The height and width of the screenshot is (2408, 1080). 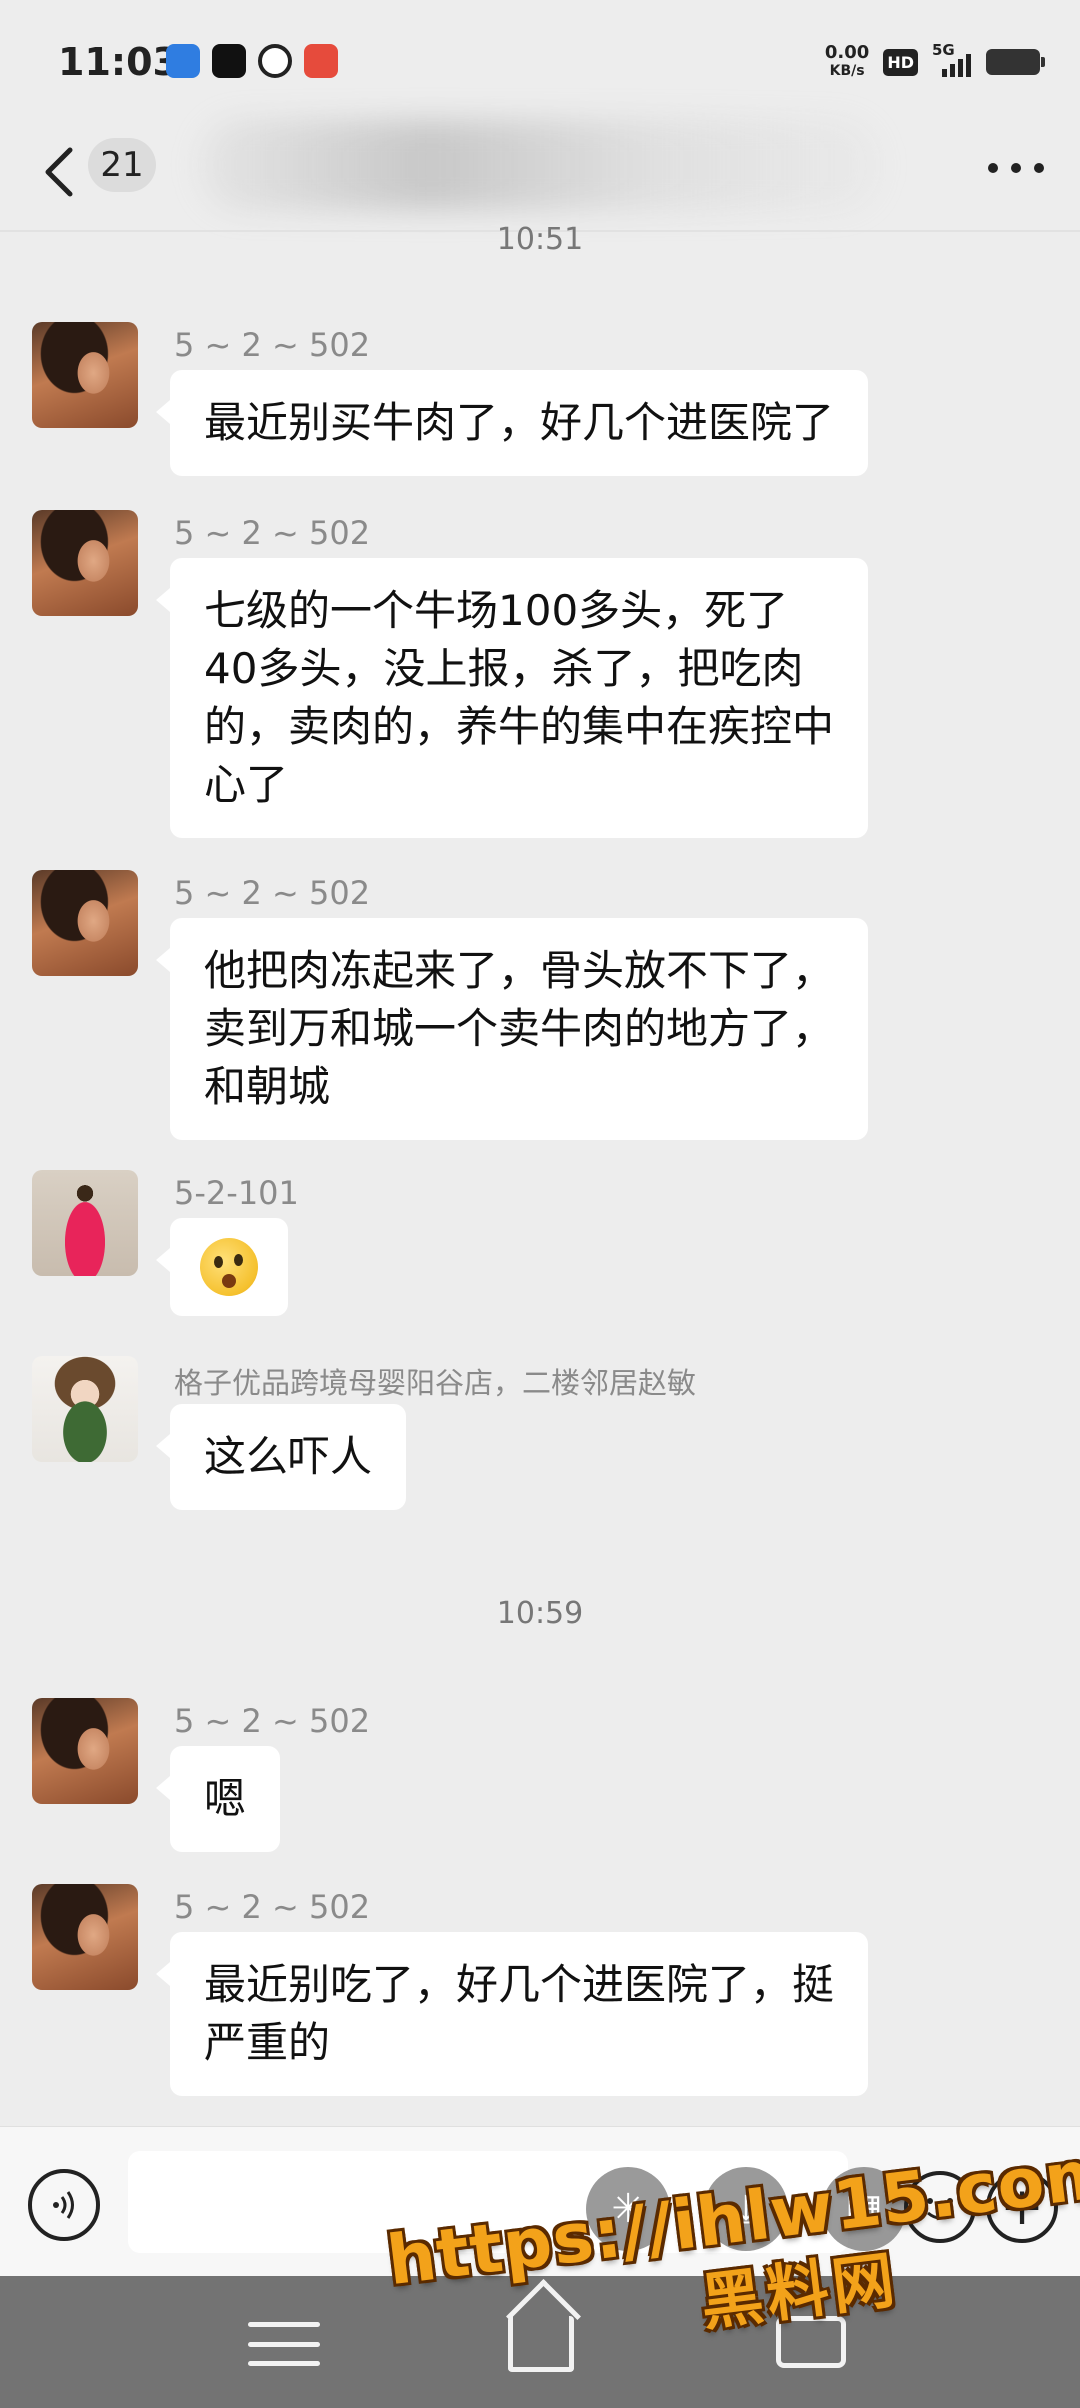 What do you see at coordinates (519, 970) in the screenshot?
I see `message-text-line: 他把肉冻起来了，骨头放不下了，` at bounding box center [519, 970].